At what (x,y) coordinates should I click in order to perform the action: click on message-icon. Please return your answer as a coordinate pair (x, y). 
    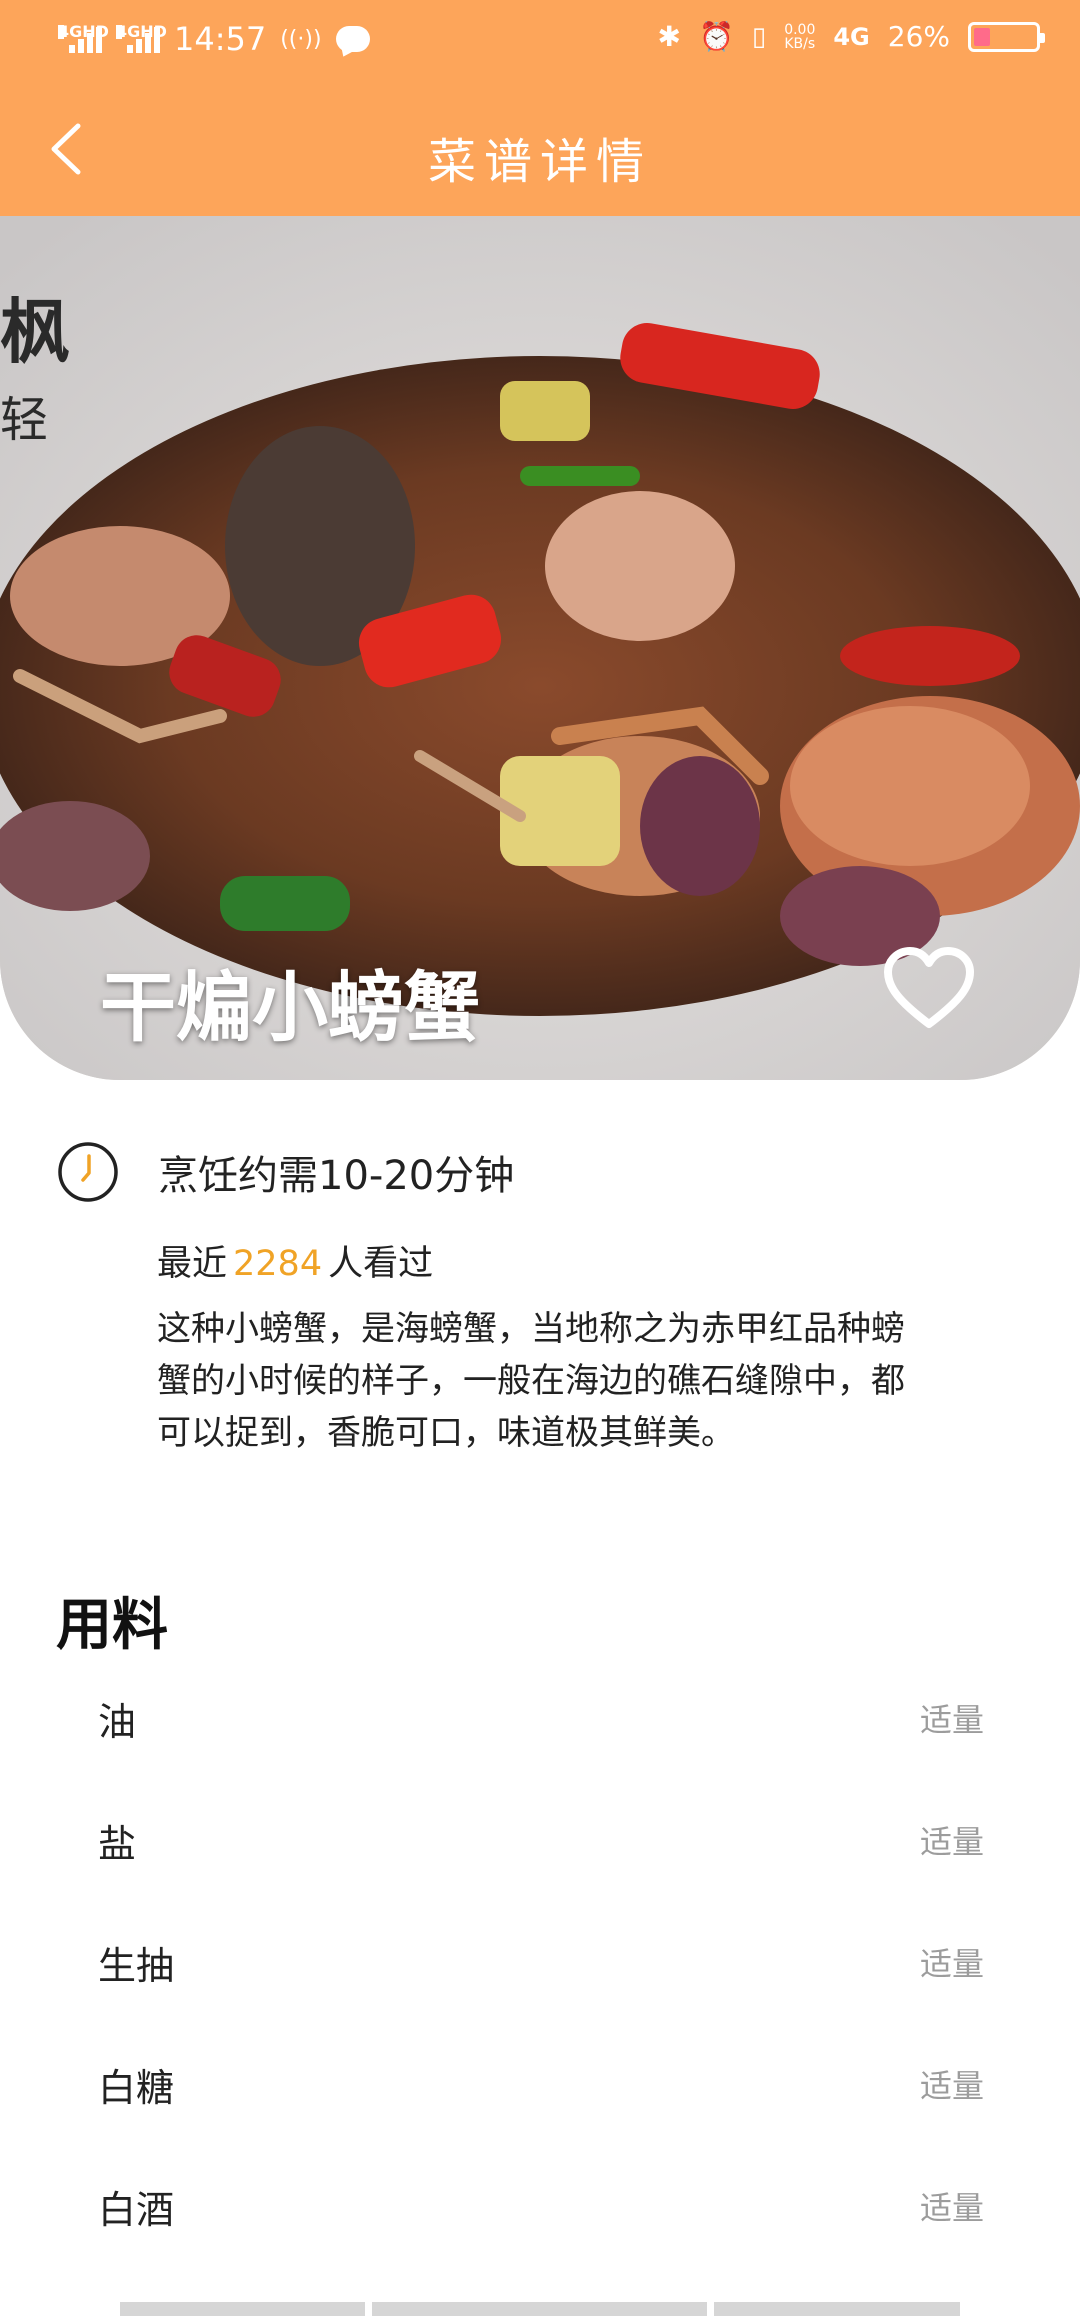
    Looking at the image, I should click on (352, 39).